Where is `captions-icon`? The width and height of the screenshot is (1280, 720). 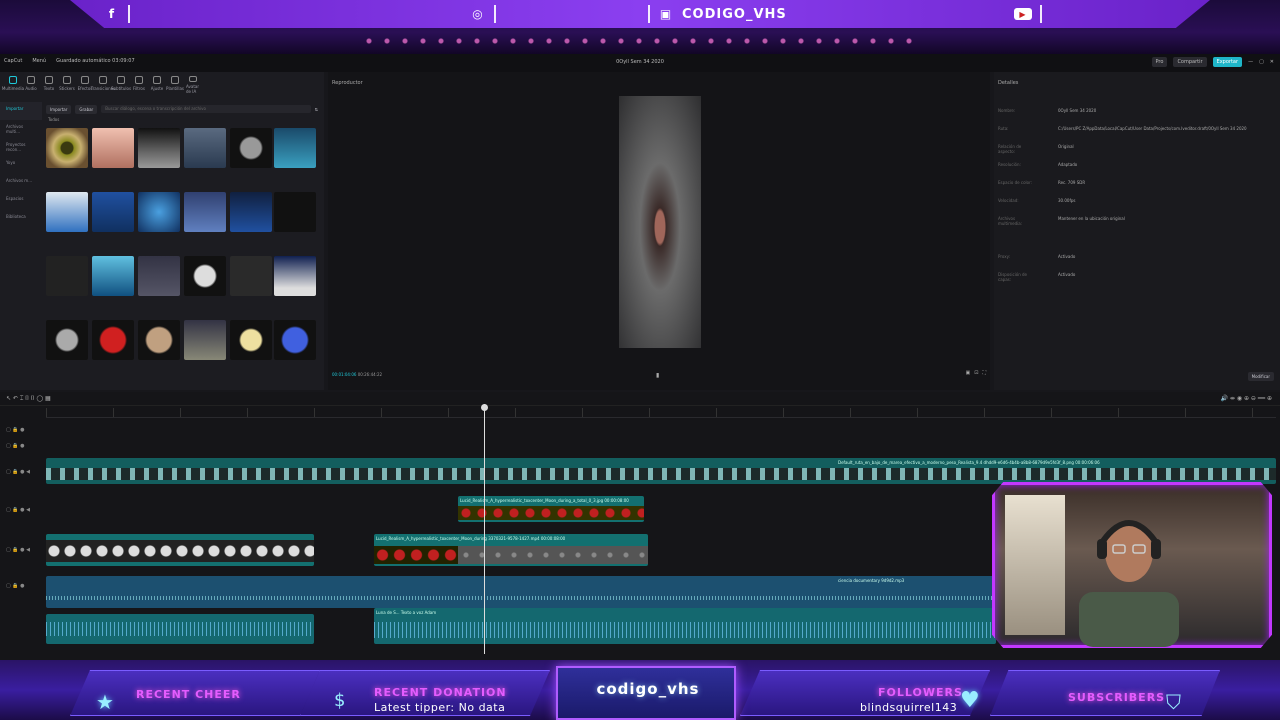
captions-icon is located at coordinates (121, 80).